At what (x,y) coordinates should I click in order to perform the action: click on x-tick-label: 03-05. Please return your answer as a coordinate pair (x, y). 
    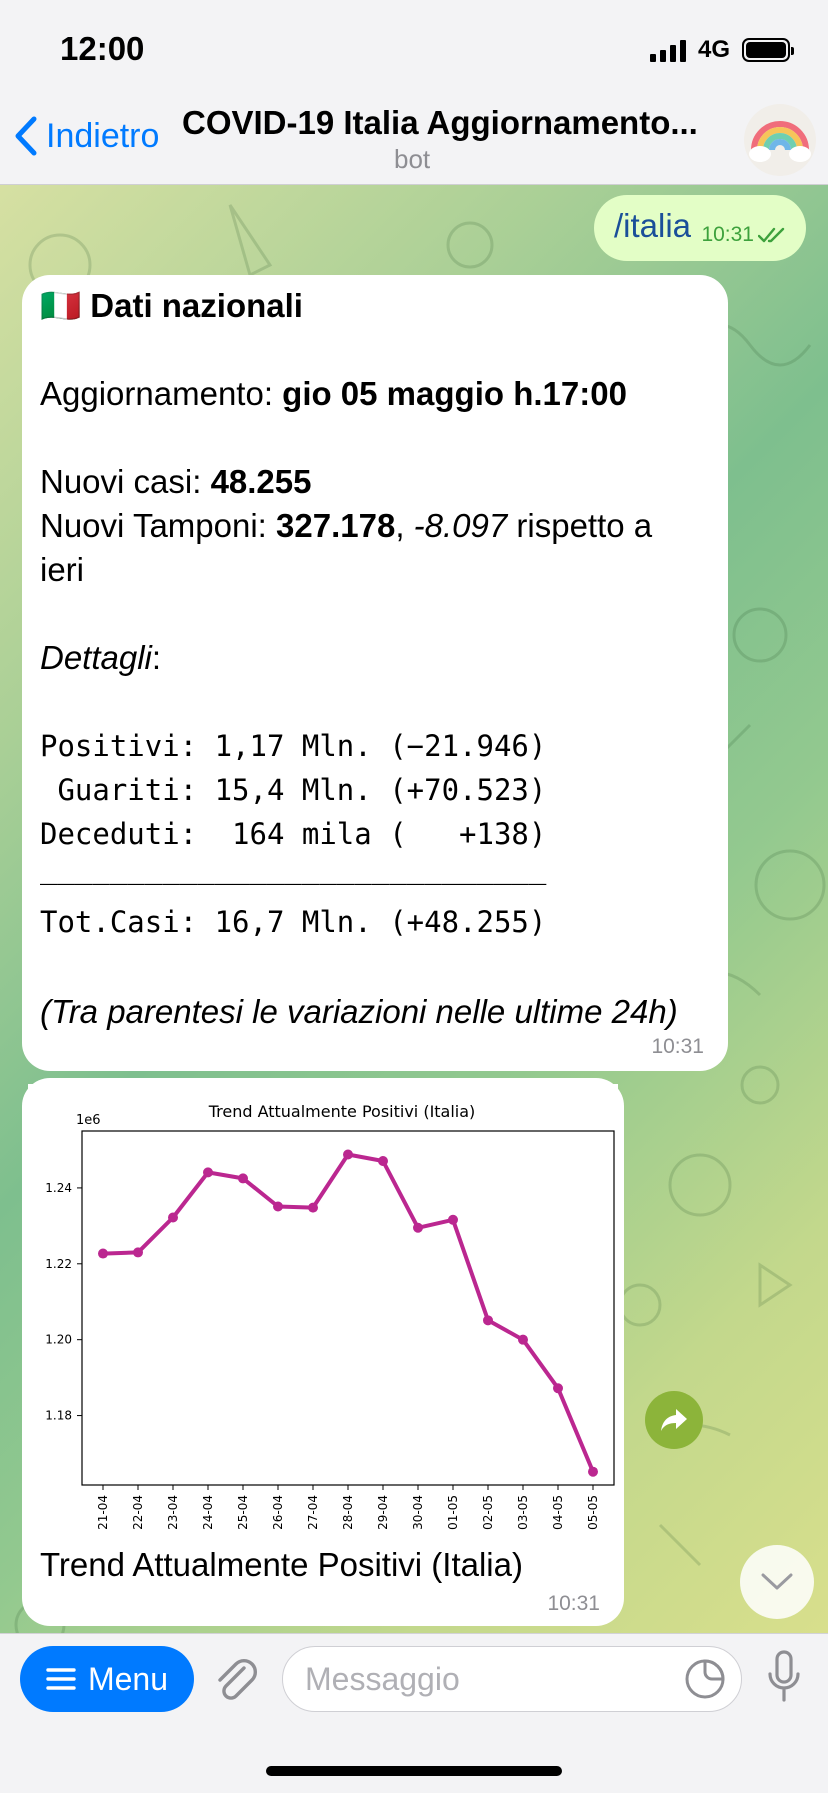
    Looking at the image, I should click on (523, 1512).